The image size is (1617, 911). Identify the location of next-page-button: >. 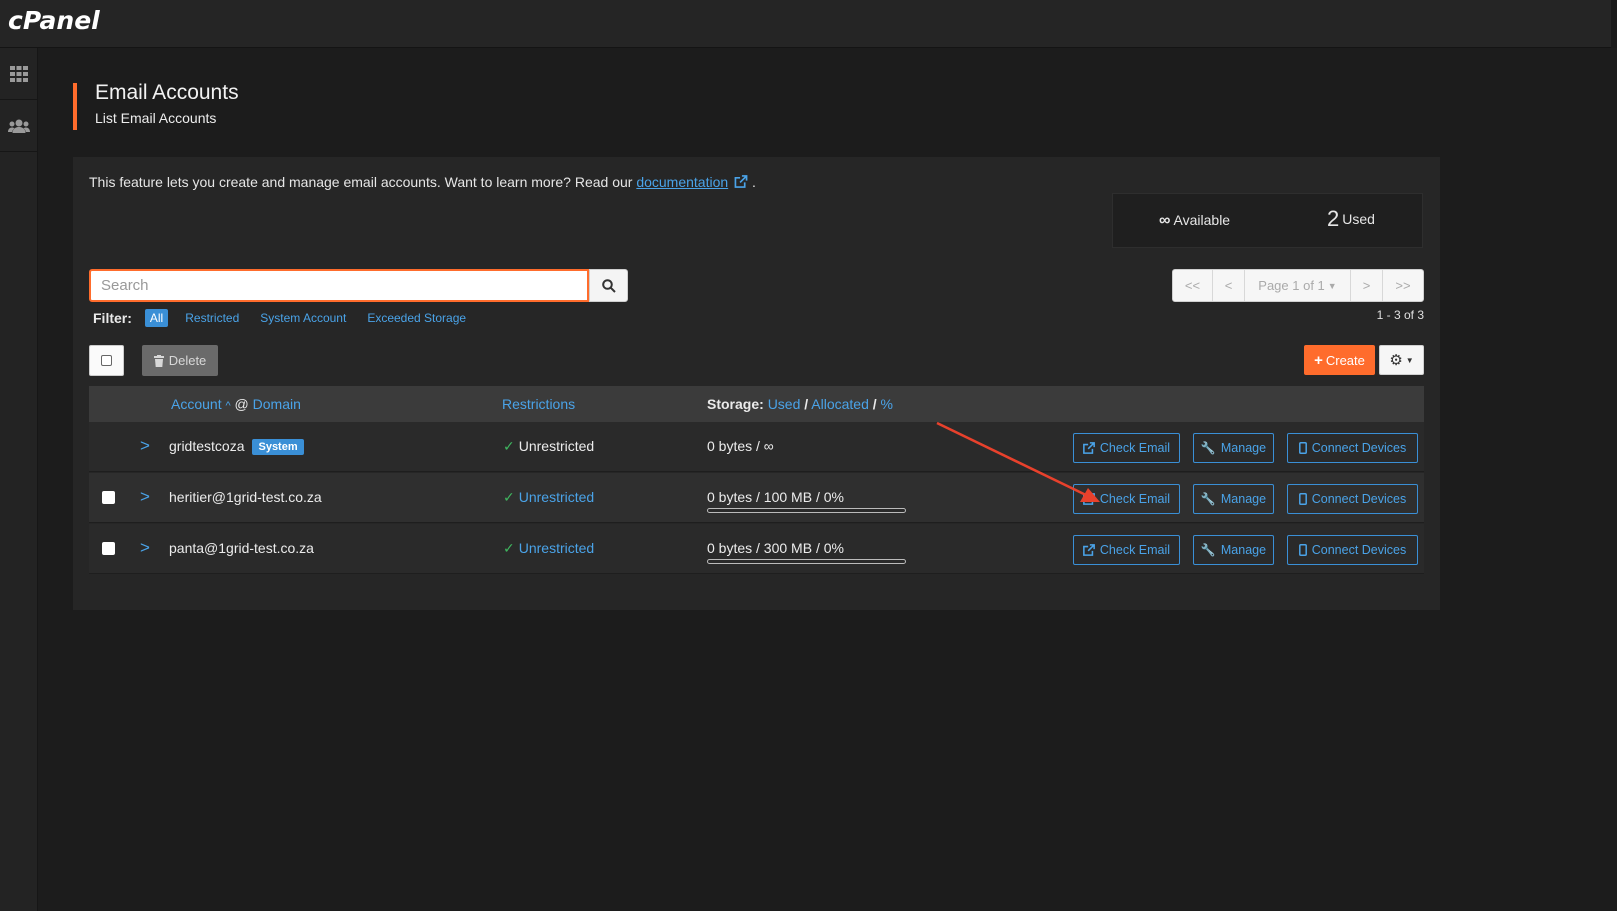
(1367, 285).